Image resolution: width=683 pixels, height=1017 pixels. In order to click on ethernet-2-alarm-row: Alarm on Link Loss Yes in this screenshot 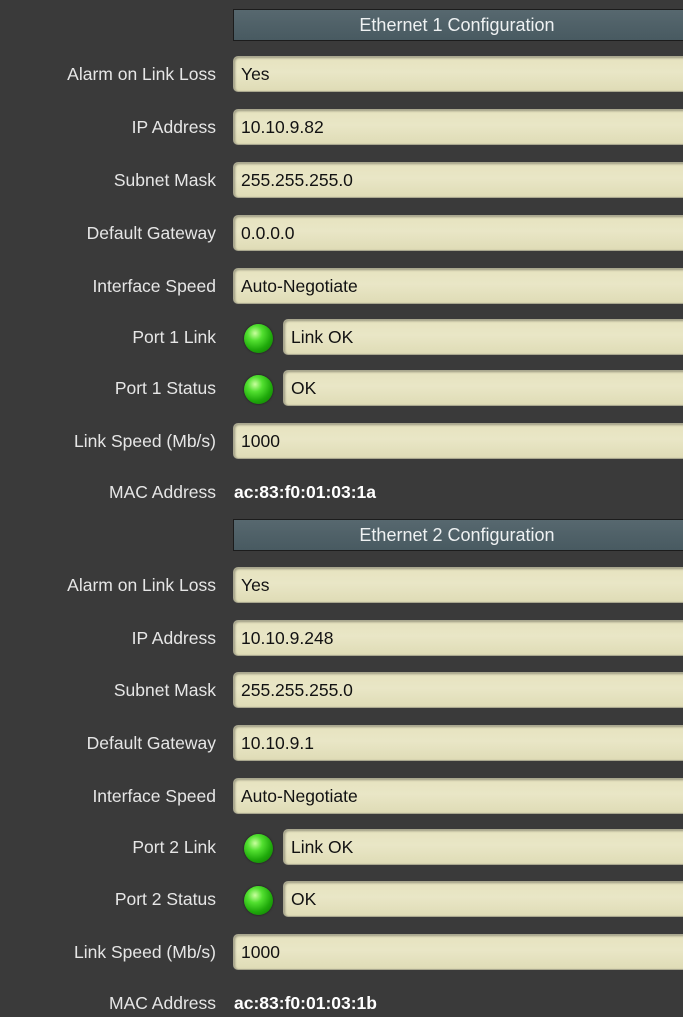, I will do `click(341, 585)`.